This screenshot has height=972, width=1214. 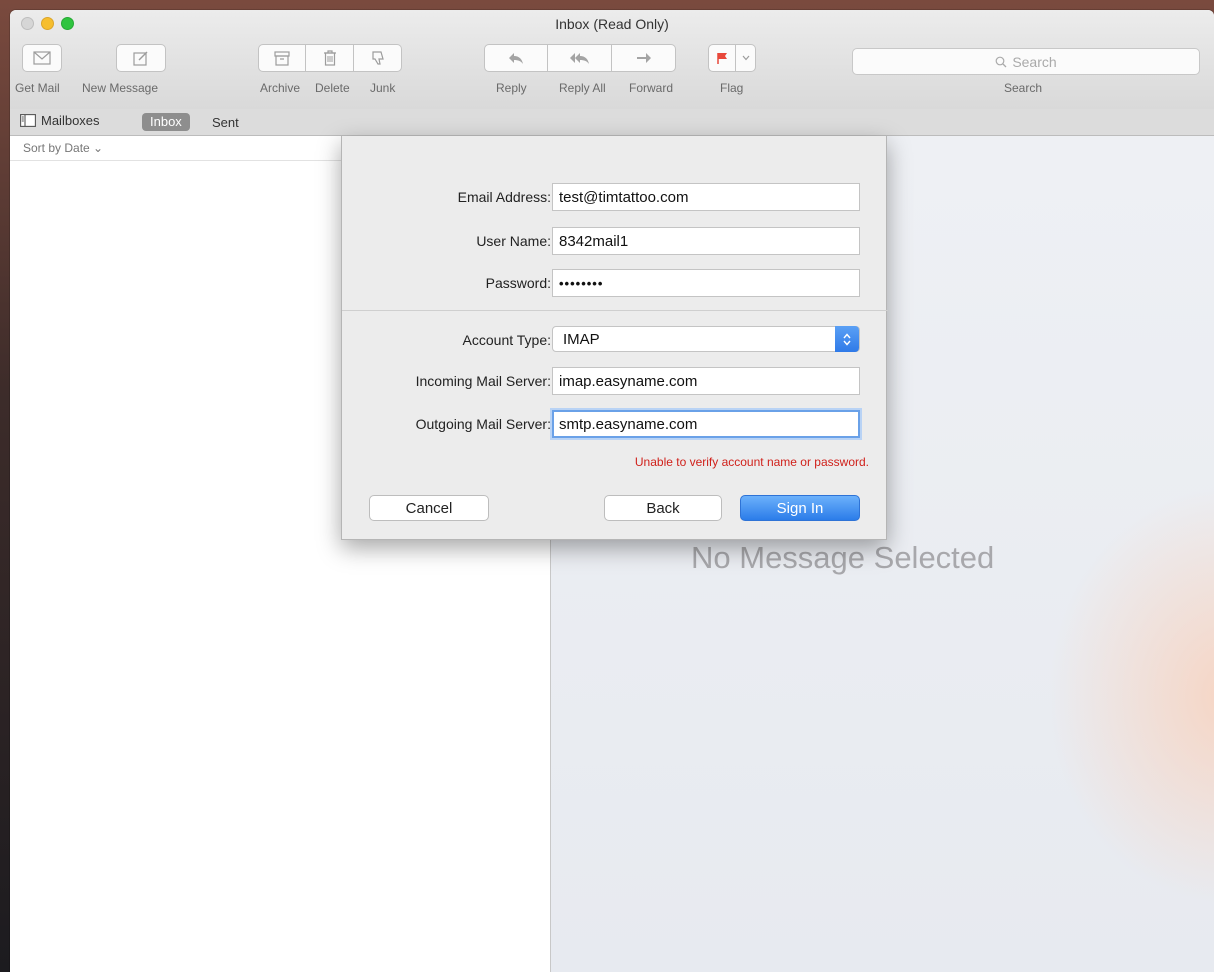 I want to click on get-mail-button, so click(x=42, y=58).